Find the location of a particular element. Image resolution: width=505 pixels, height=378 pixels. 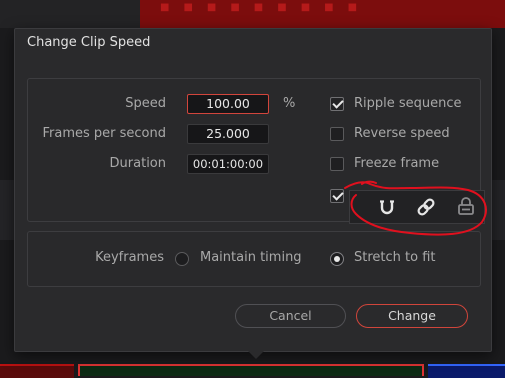

background-panel is located at coordinates (70, 14).